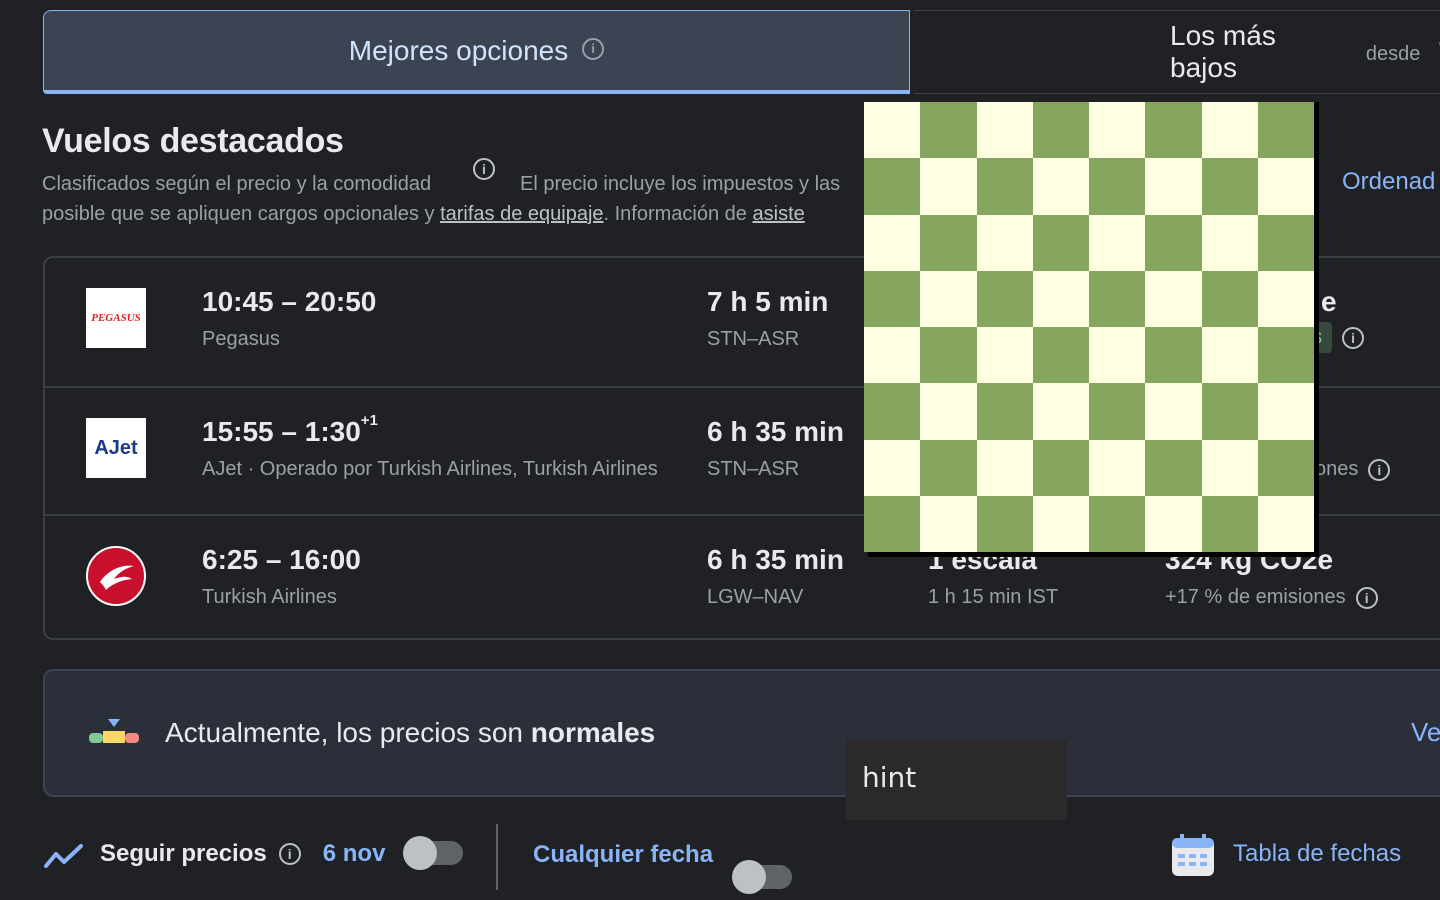 This screenshot has width=1440, height=900. I want to click on calendar-grid-icon, so click(1193, 855).